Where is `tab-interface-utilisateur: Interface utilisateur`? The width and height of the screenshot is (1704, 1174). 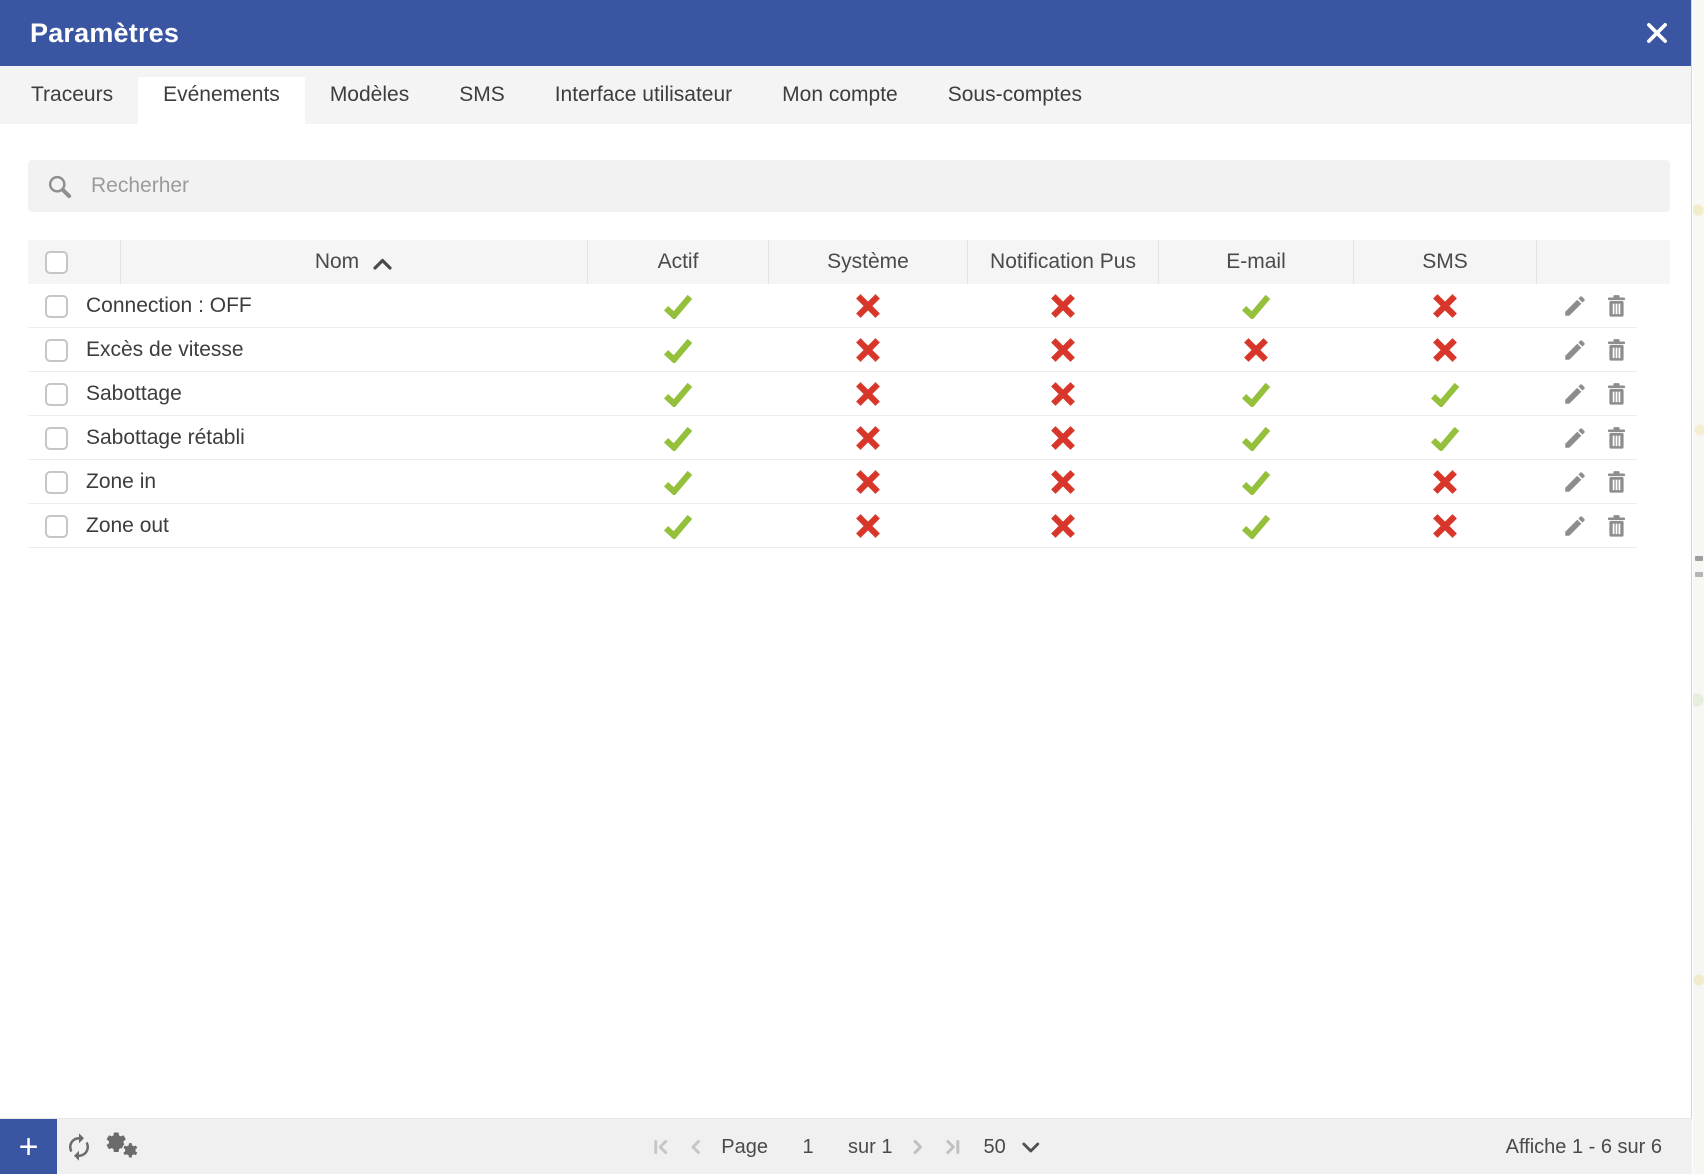
tab-interface-utilisateur: Interface utilisateur is located at coordinates (643, 95).